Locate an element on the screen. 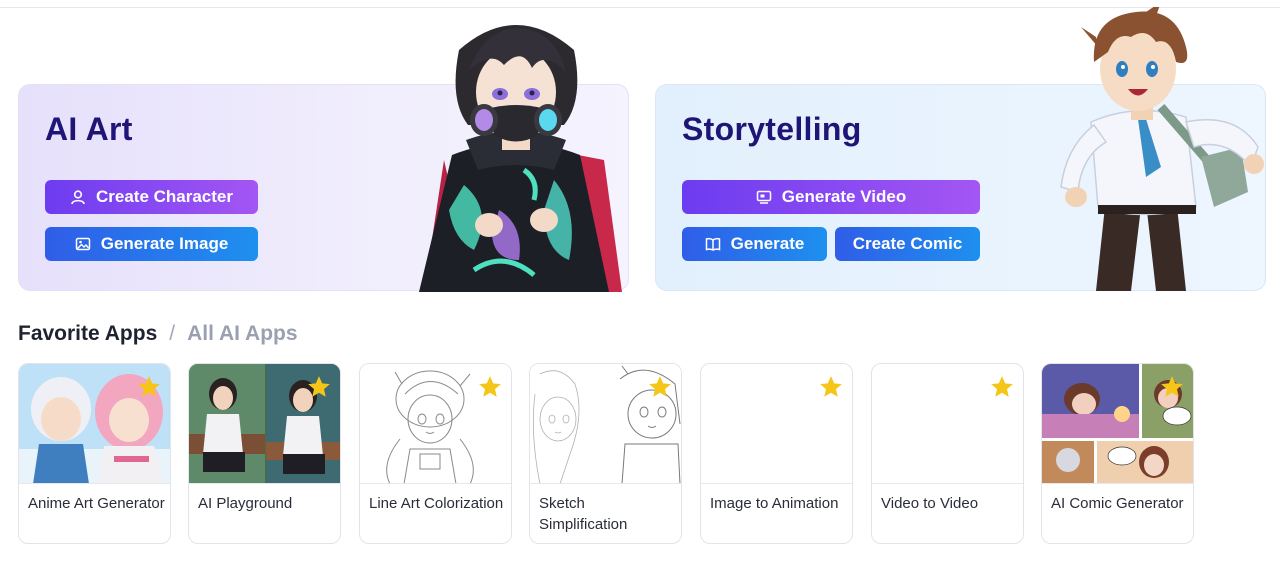 This screenshot has width=1280, height=576. app-card-anime-art-generator: Anime Art Generator is located at coordinates (94, 453).